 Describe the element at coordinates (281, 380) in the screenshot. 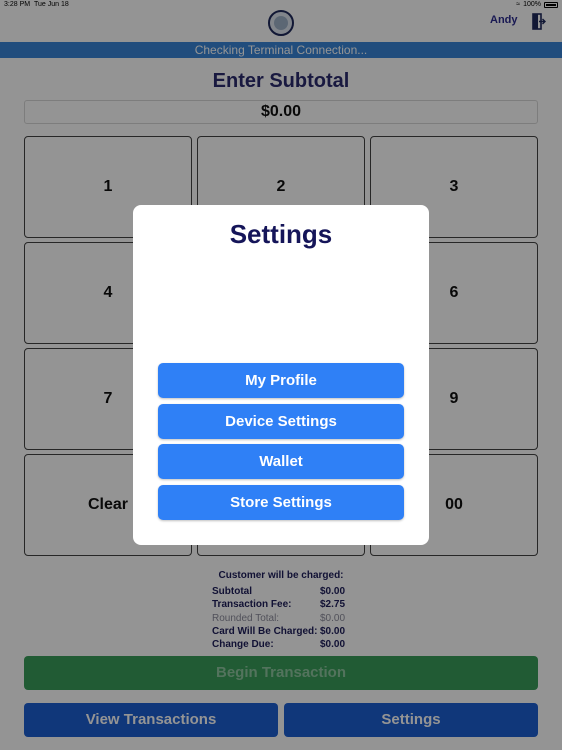

I see `my-profile-button: My Profile` at that location.